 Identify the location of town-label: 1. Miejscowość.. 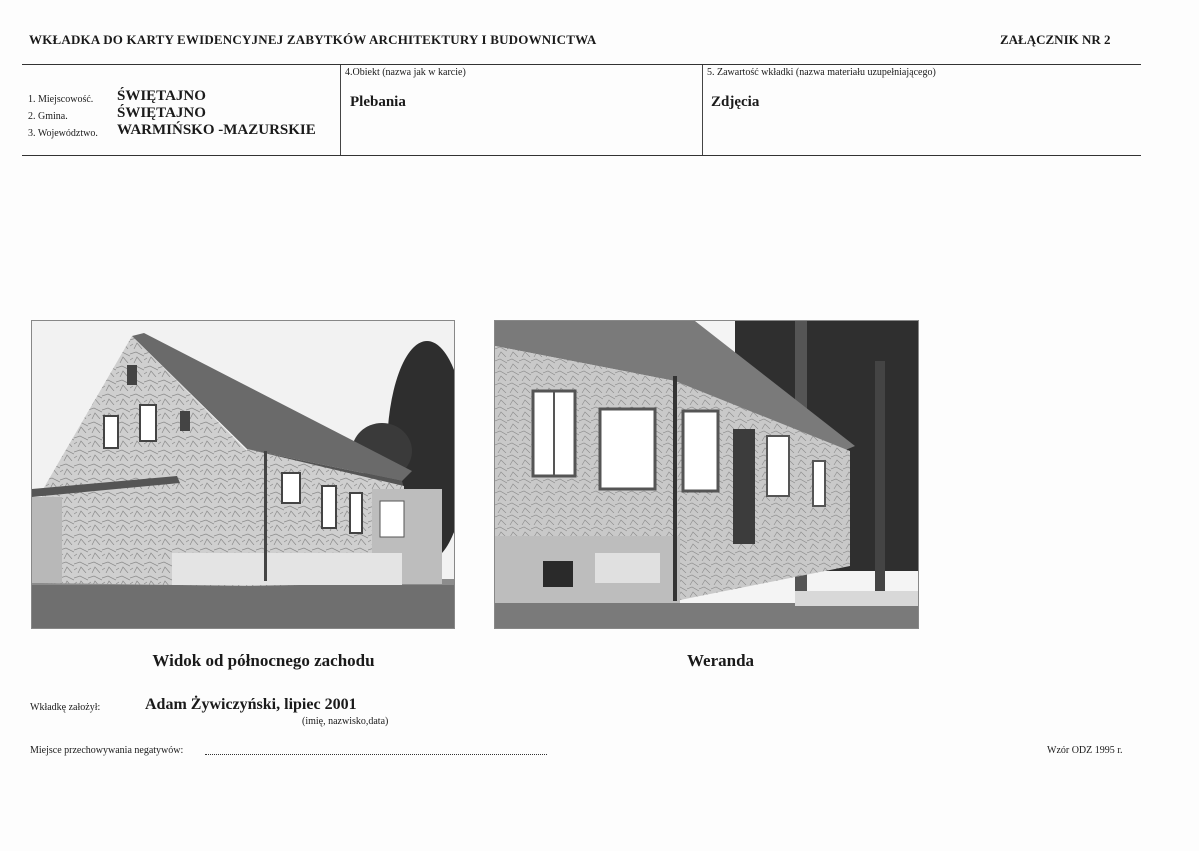
(61, 99).